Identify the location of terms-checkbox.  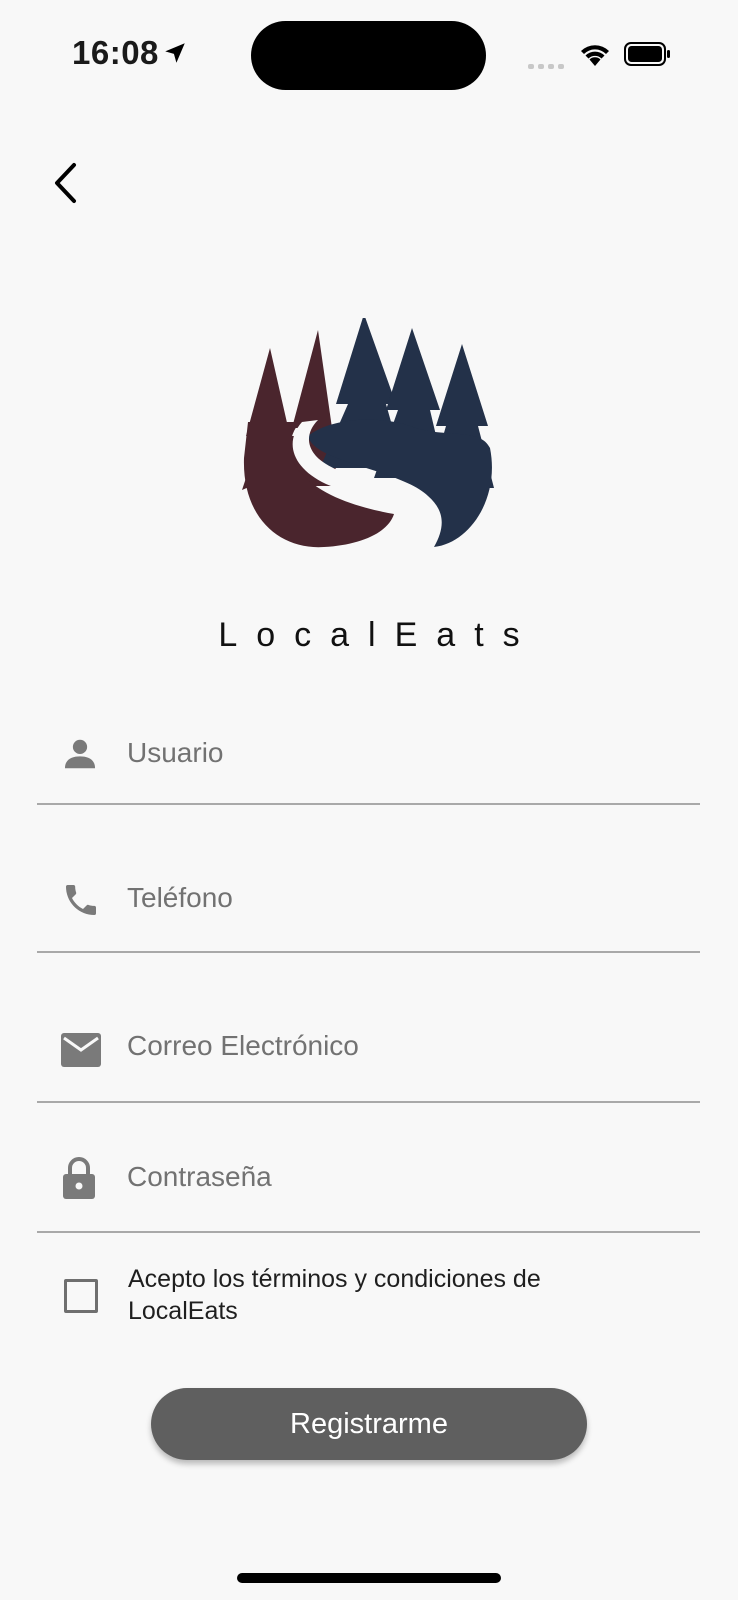
(81, 1296).